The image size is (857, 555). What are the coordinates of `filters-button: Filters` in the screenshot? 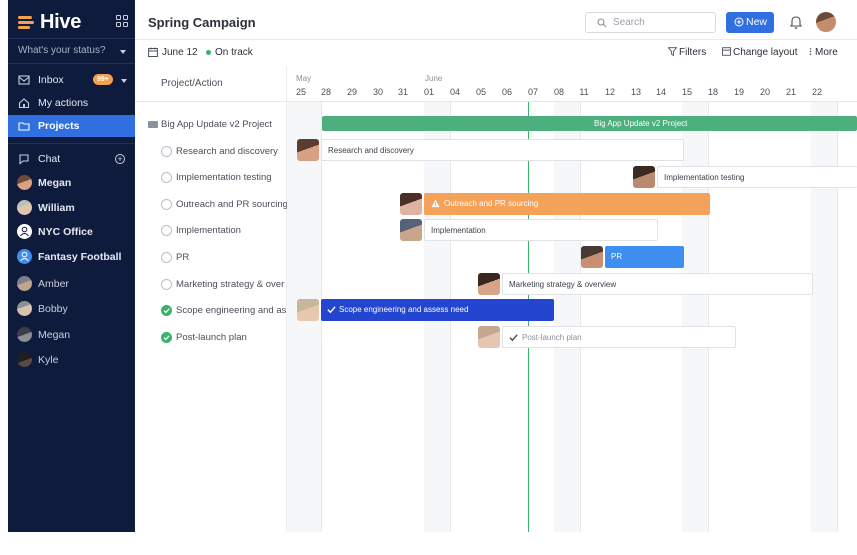 It's located at (692, 52).